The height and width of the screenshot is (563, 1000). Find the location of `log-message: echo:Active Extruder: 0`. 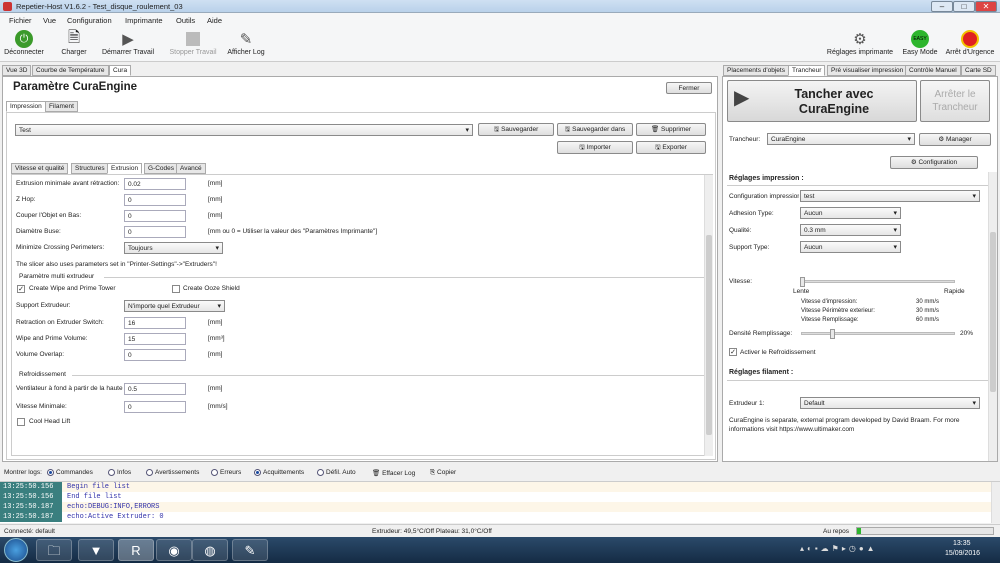

log-message: echo:Active Extruder: 0 is located at coordinates (115, 517).